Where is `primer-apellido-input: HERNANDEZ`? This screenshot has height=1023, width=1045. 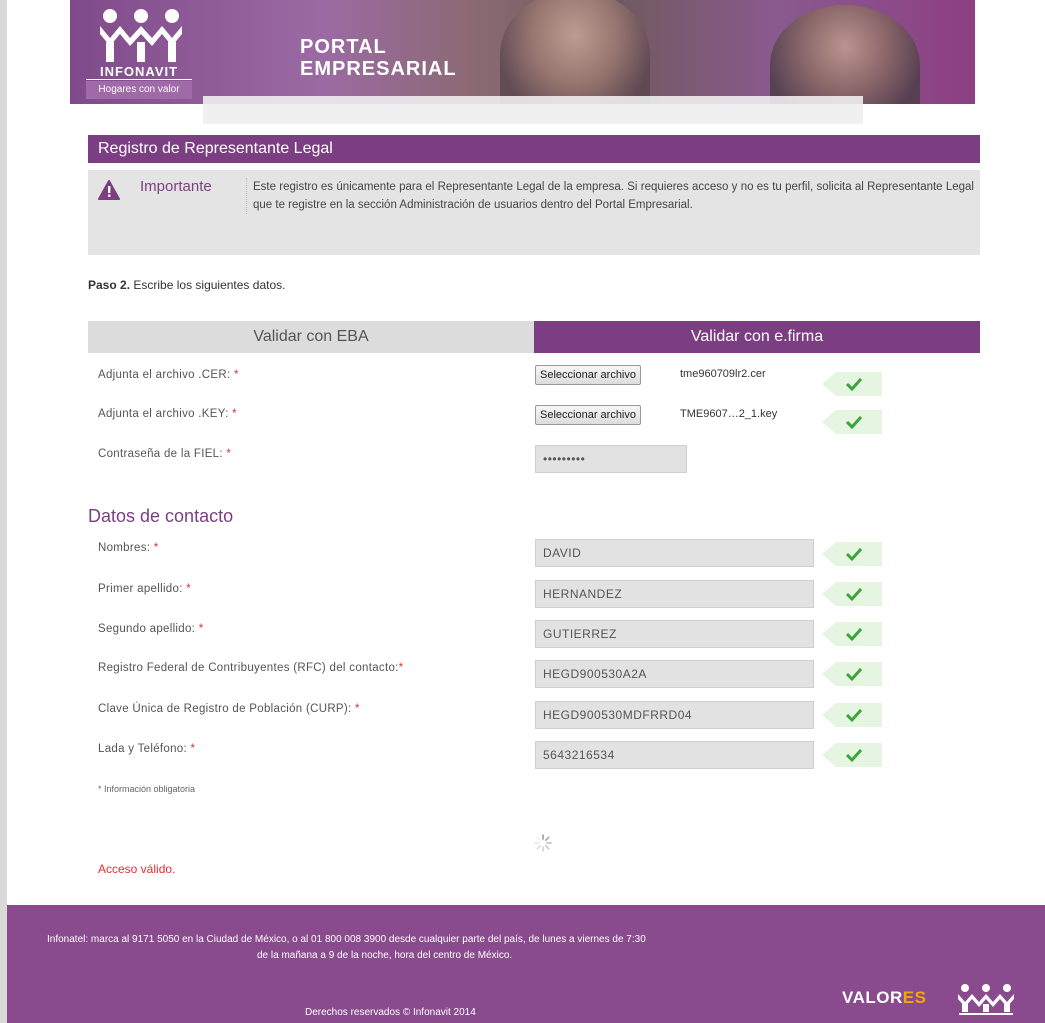 primer-apellido-input: HERNANDEZ is located at coordinates (674, 594).